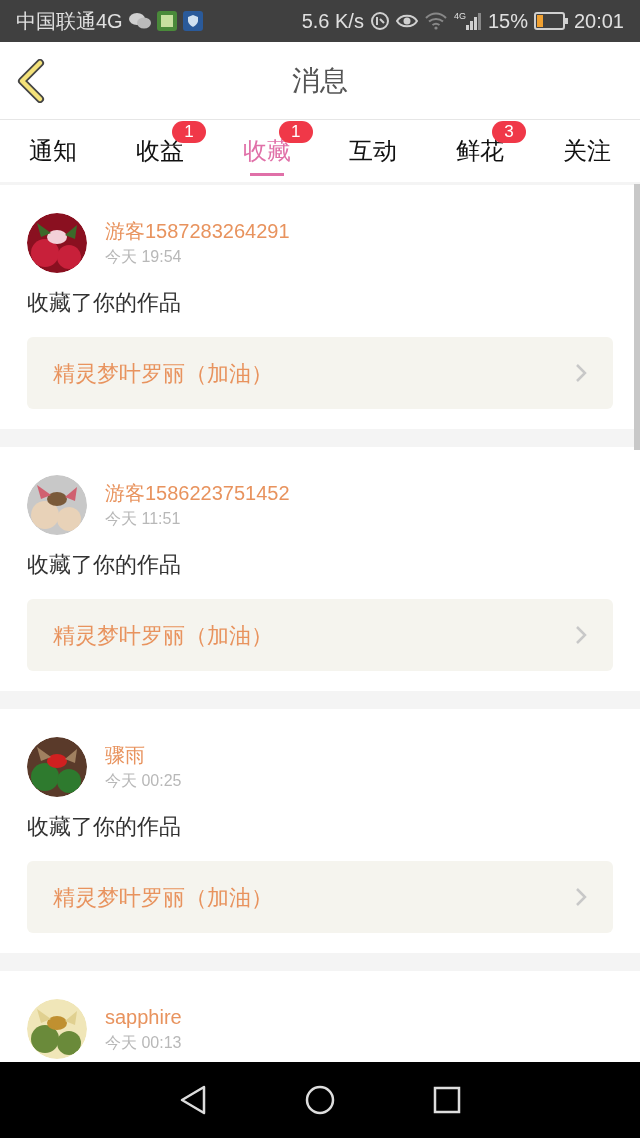 Image resolution: width=640 pixels, height=1138 pixels. I want to click on user-name: sapphire, so click(143, 1017).